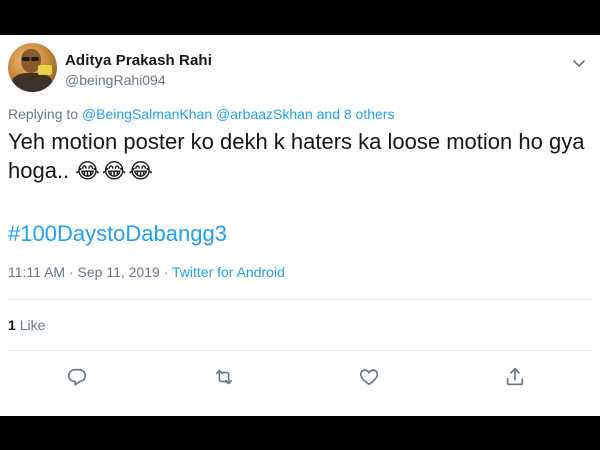 This screenshot has height=450, width=600. Describe the element at coordinates (36, 272) in the screenshot. I see `tweet-time: 11:11 AM` at that location.